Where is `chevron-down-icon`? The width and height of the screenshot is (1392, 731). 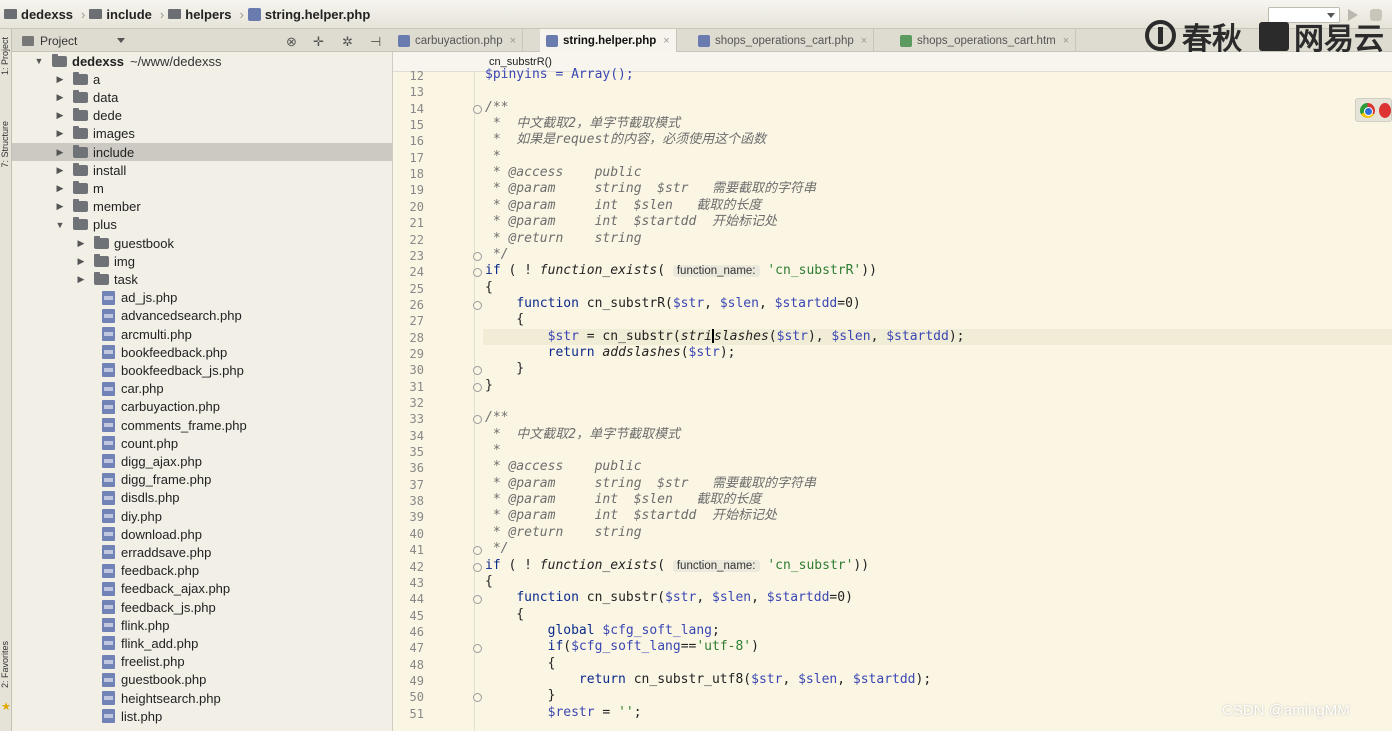
chevron-down-icon is located at coordinates (121, 40).